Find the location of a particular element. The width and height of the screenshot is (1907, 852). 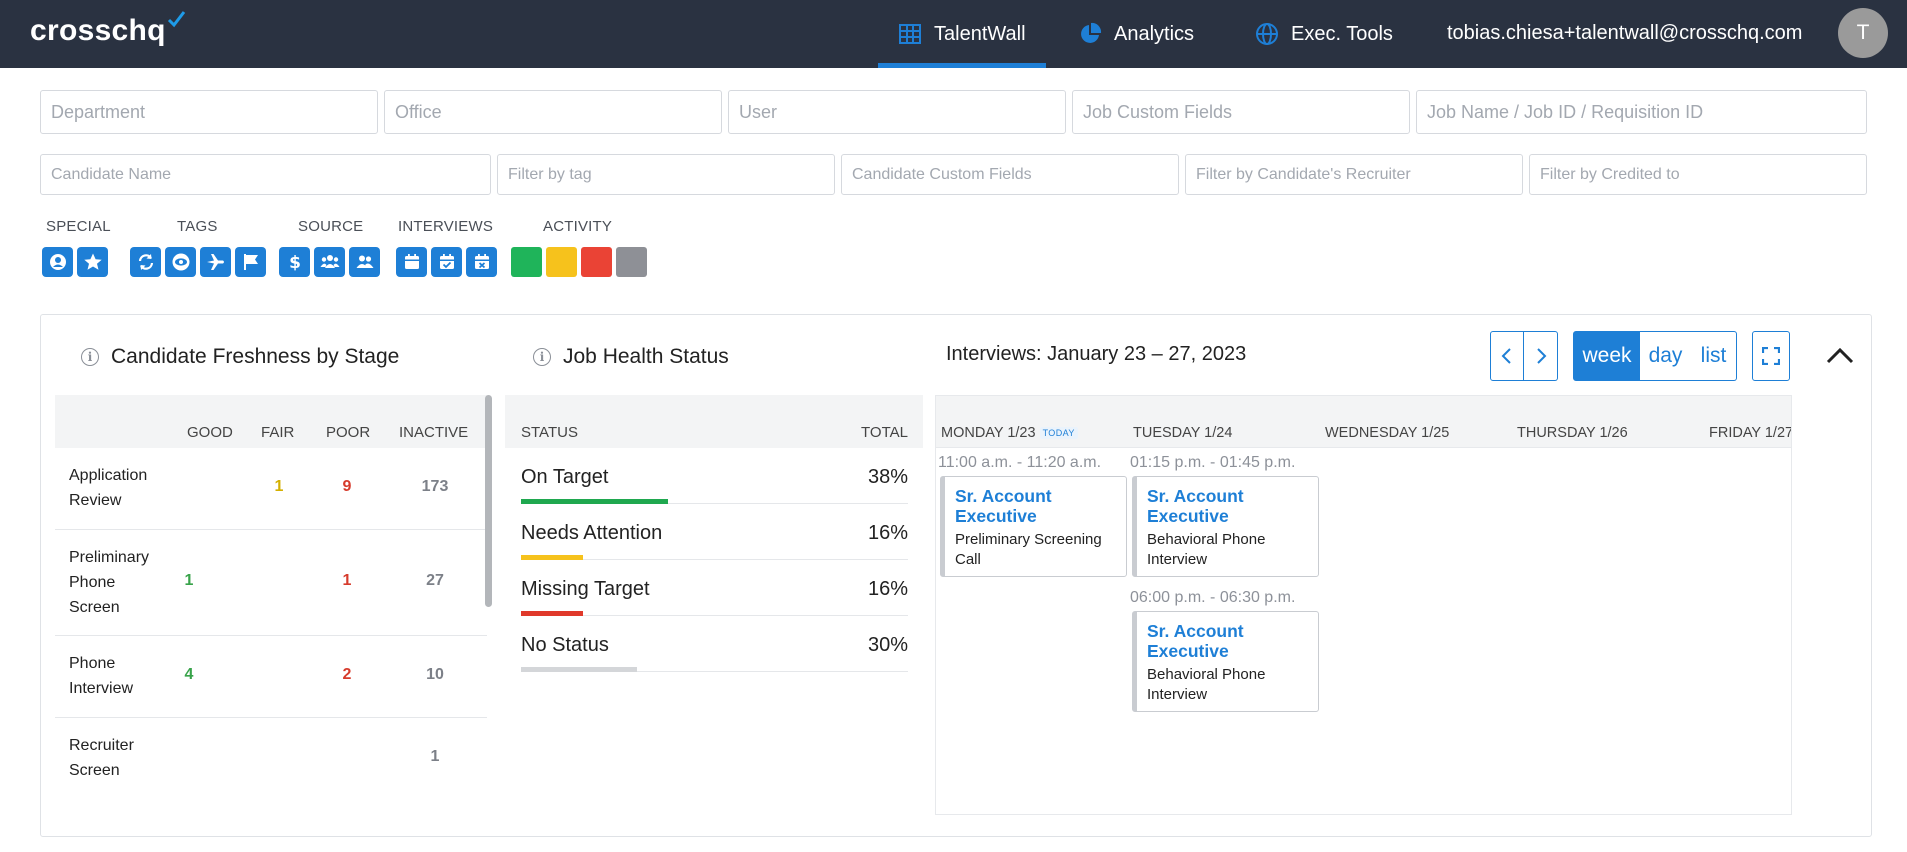

calendar-check-icon is located at coordinates (446, 261).